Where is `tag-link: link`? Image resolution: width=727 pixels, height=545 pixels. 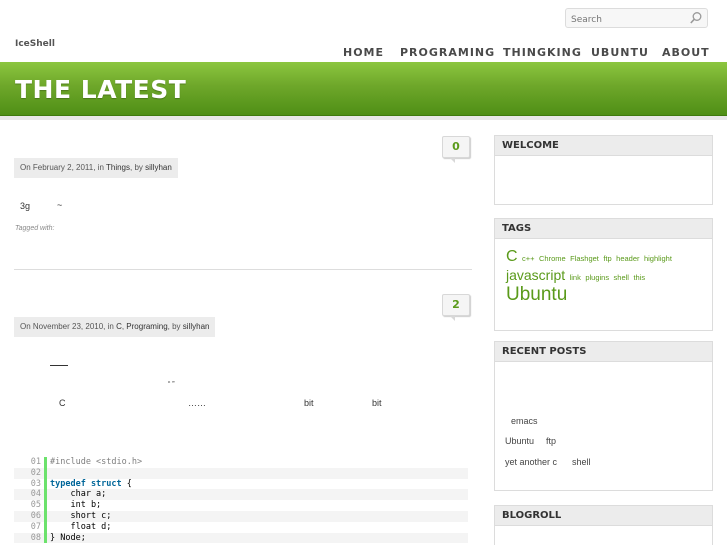
tag-link: link is located at coordinates (575, 277).